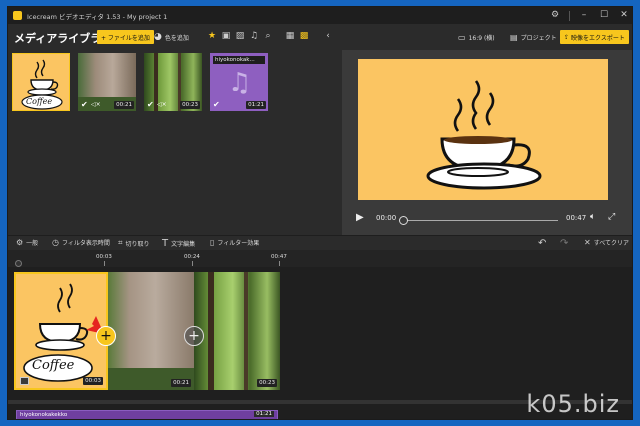  I want to click on grid-view-icon: ▦, so click(290, 36).